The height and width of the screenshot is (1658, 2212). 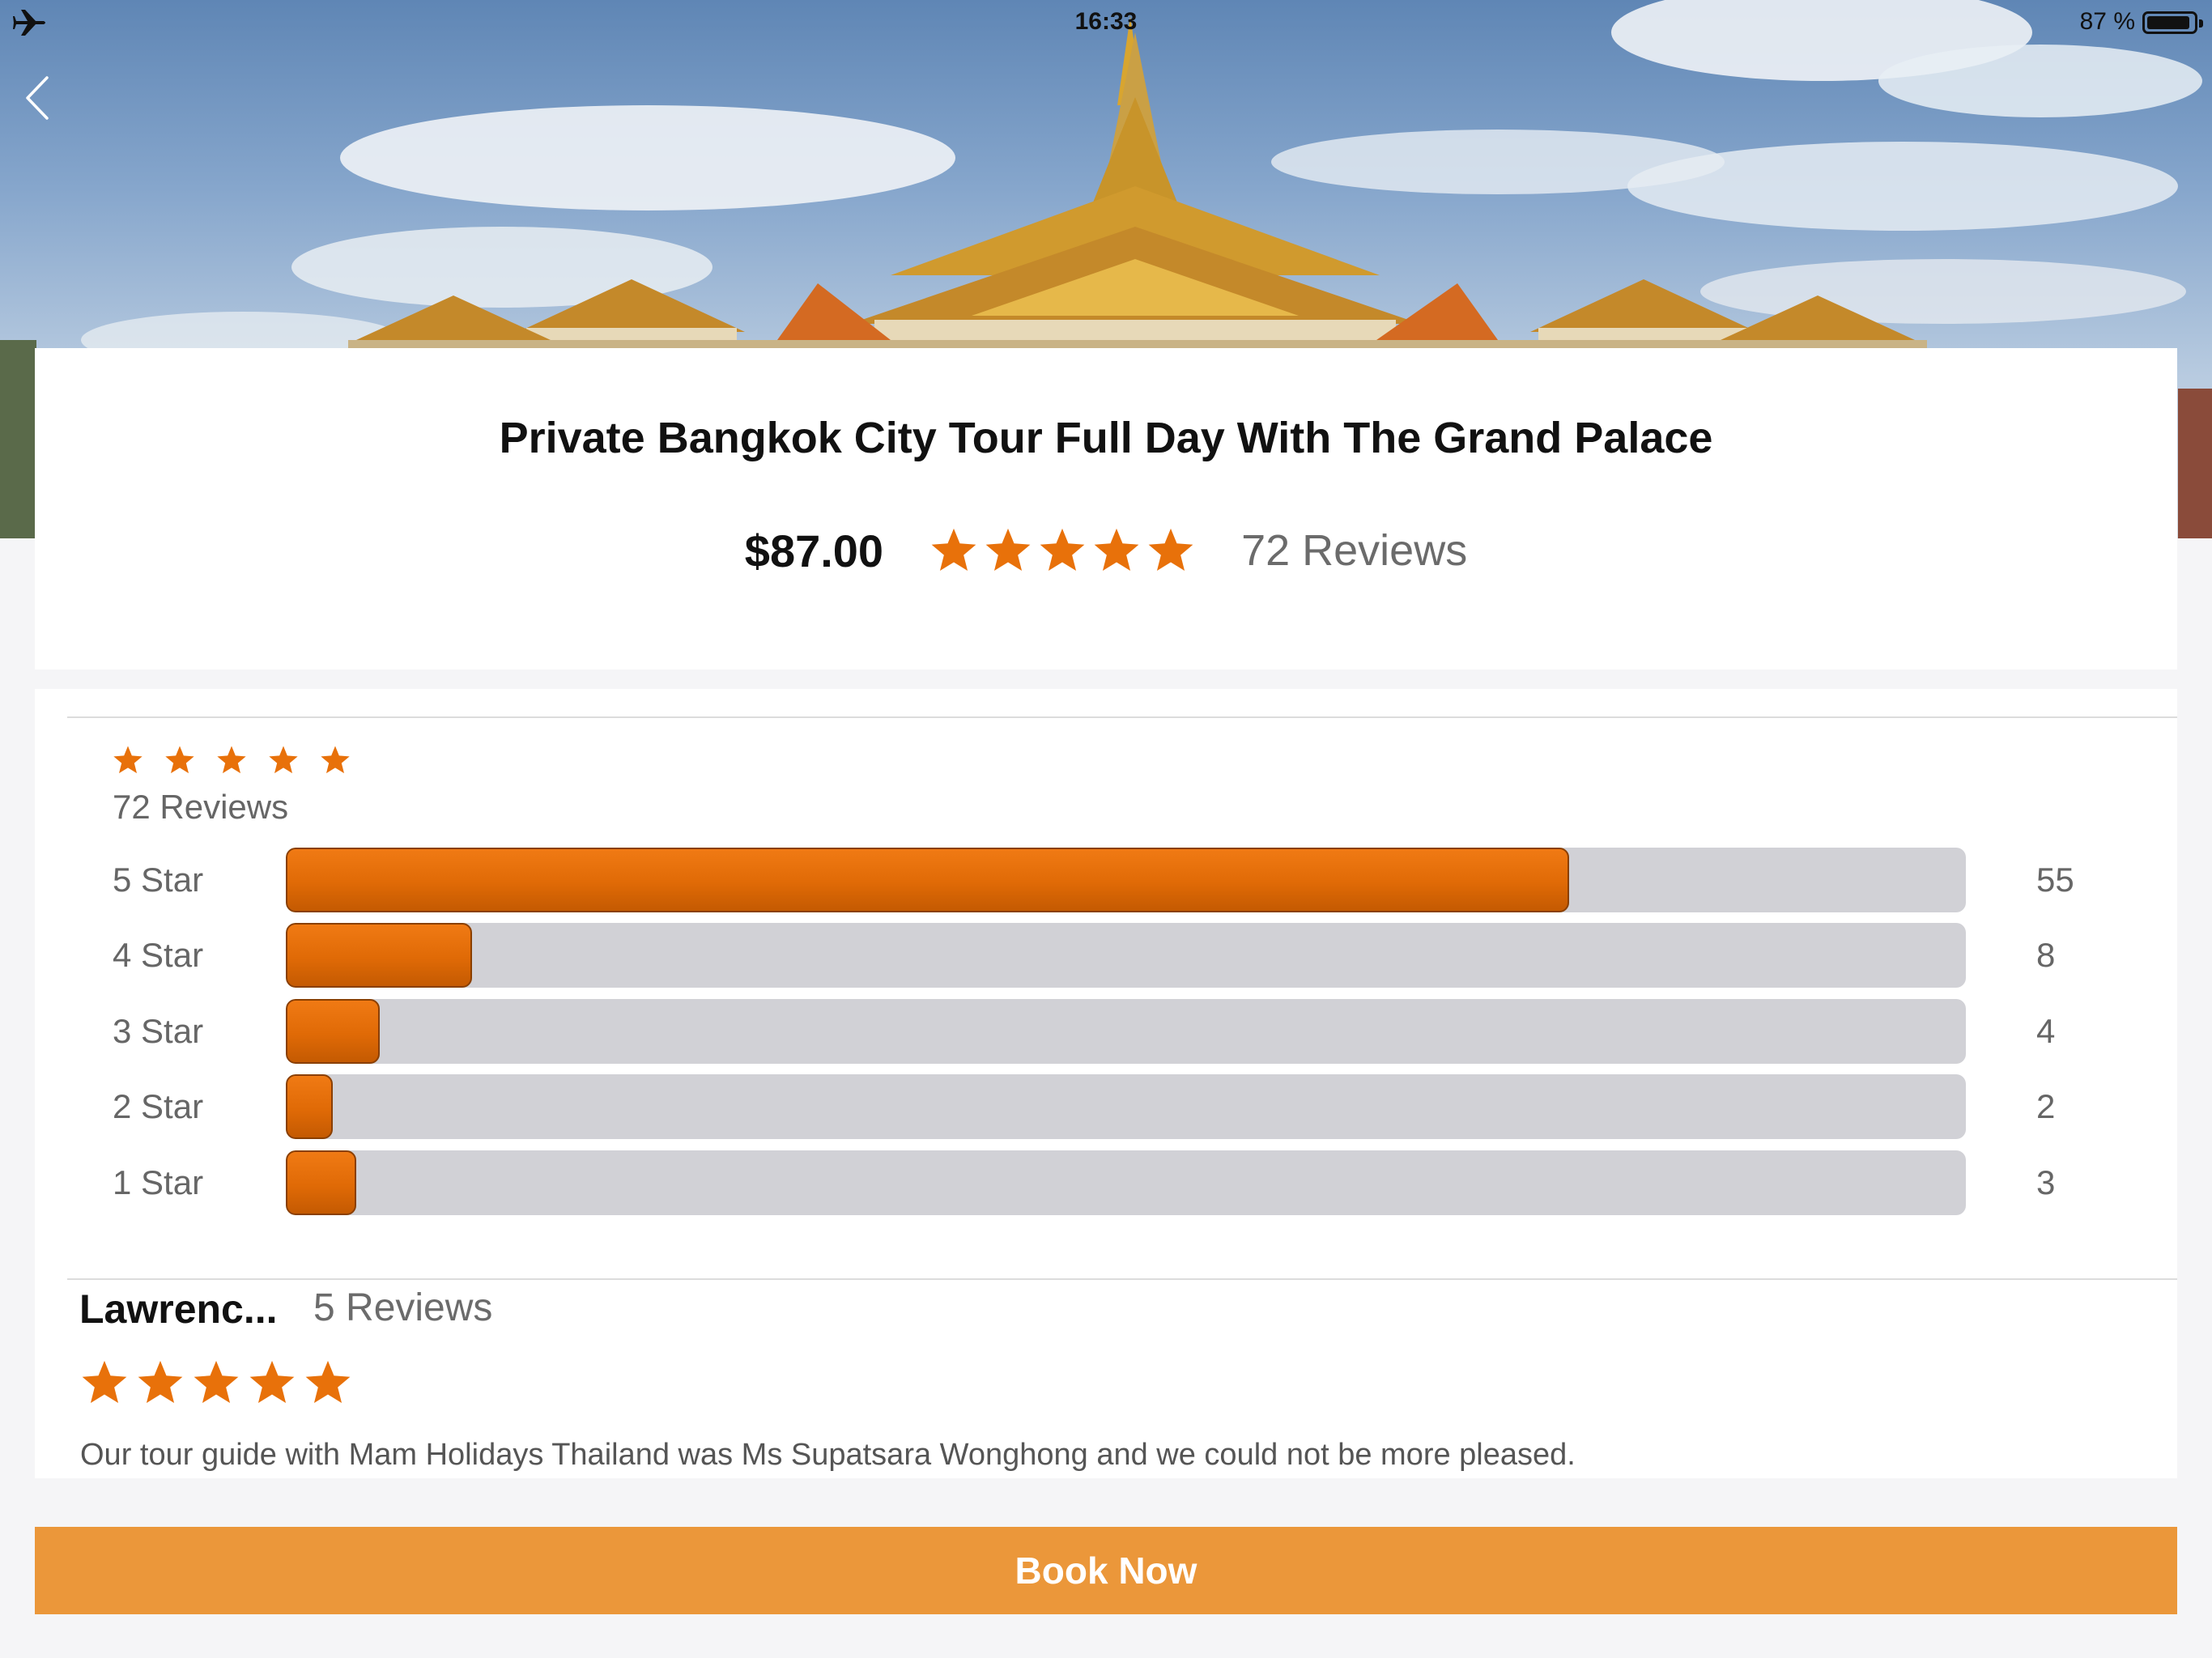 What do you see at coordinates (159, 1106) in the screenshot?
I see `rating-bar-label: 2 Star` at bounding box center [159, 1106].